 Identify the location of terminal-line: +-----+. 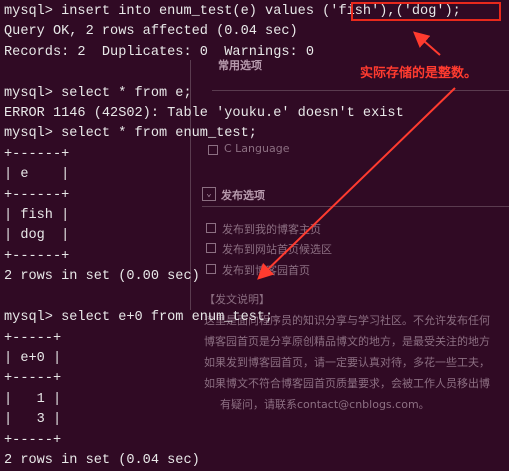
(33, 440).